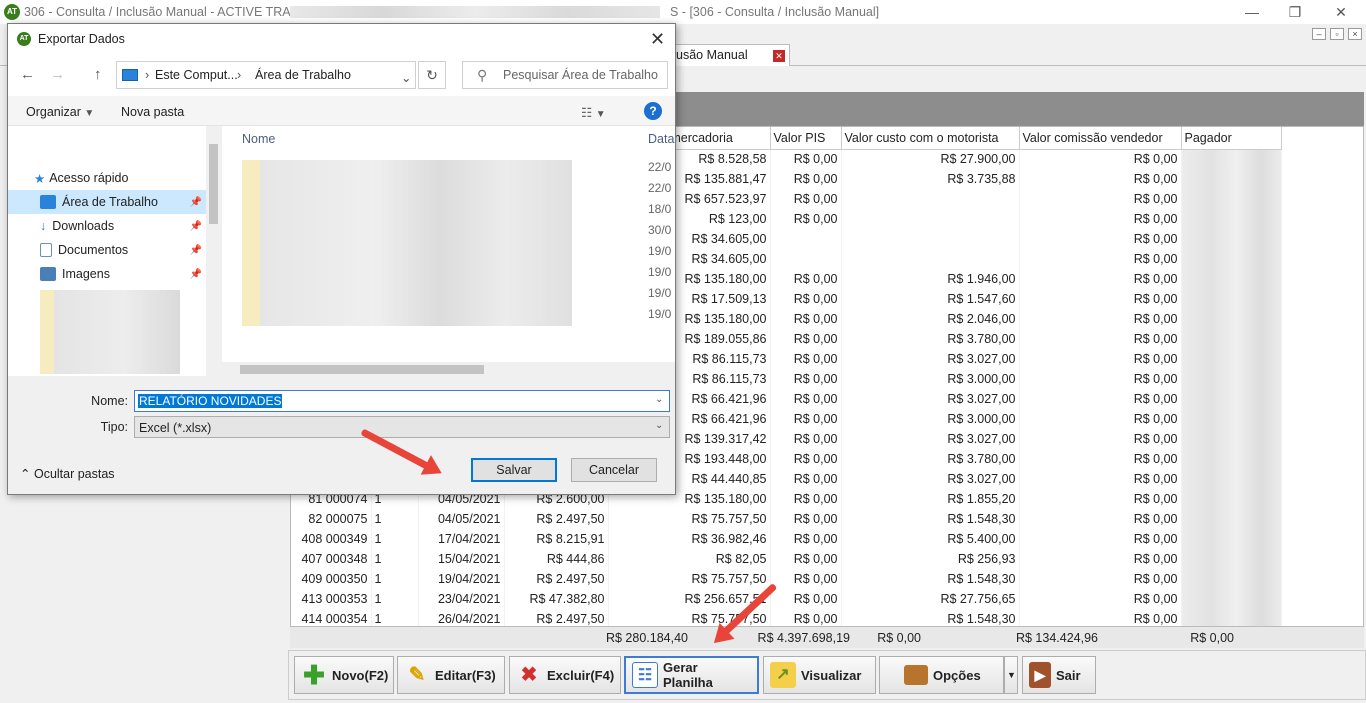 The image size is (1366, 703). Describe the element at coordinates (46, 250) in the screenshot. I see `document-icon` at that location.